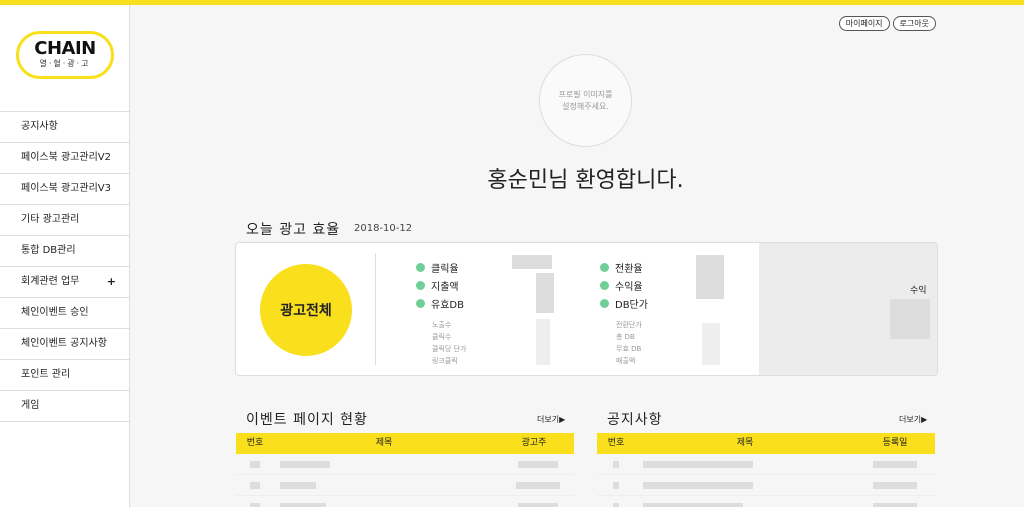  What do you see at coordinates (445, 287) in the screenshot?
I see `metric-label: 지출액` at bounding box center [445, 287].